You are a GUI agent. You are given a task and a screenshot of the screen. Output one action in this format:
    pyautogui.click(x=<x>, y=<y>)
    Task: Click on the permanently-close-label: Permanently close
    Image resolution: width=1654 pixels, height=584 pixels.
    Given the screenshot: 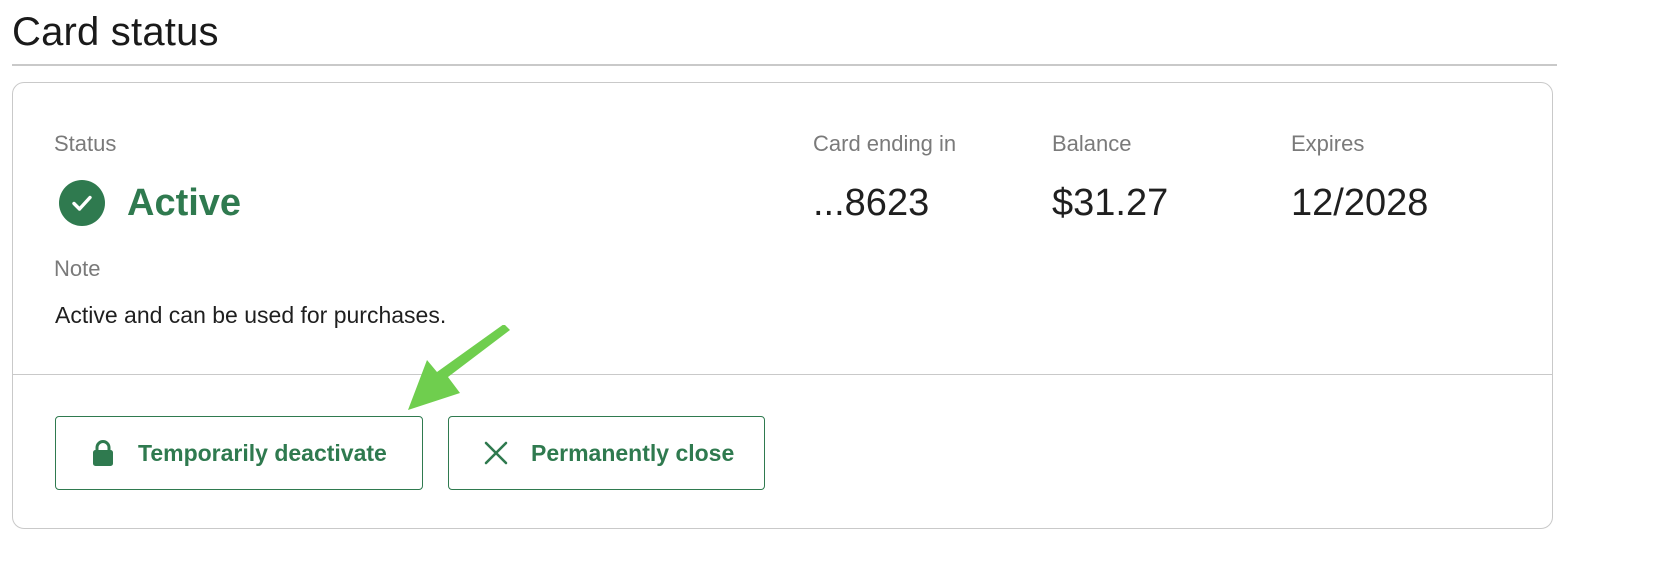 What is the action you would take?
    pyautogui.click(x=633, y=452)
    